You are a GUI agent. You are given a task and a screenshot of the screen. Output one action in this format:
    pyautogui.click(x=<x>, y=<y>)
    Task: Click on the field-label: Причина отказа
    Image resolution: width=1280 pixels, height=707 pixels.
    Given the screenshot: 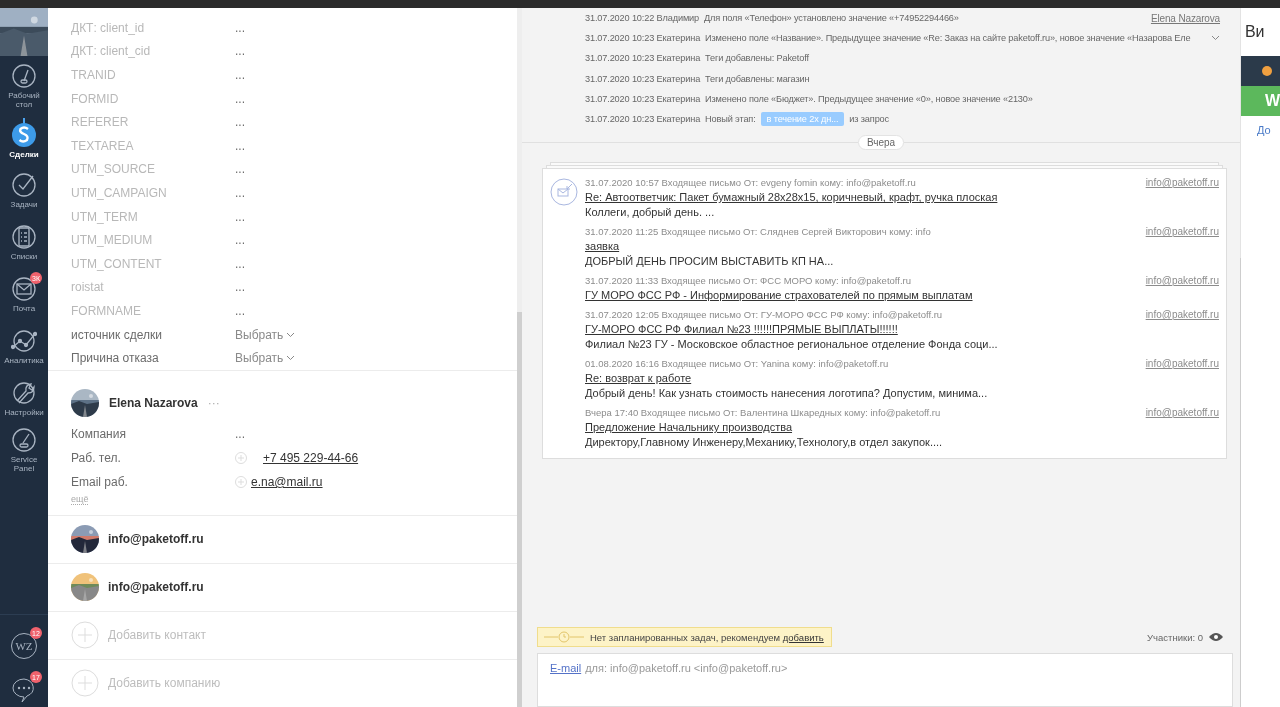 What is the action you would take?
    pyautogui.click(x=115, y=358)
    